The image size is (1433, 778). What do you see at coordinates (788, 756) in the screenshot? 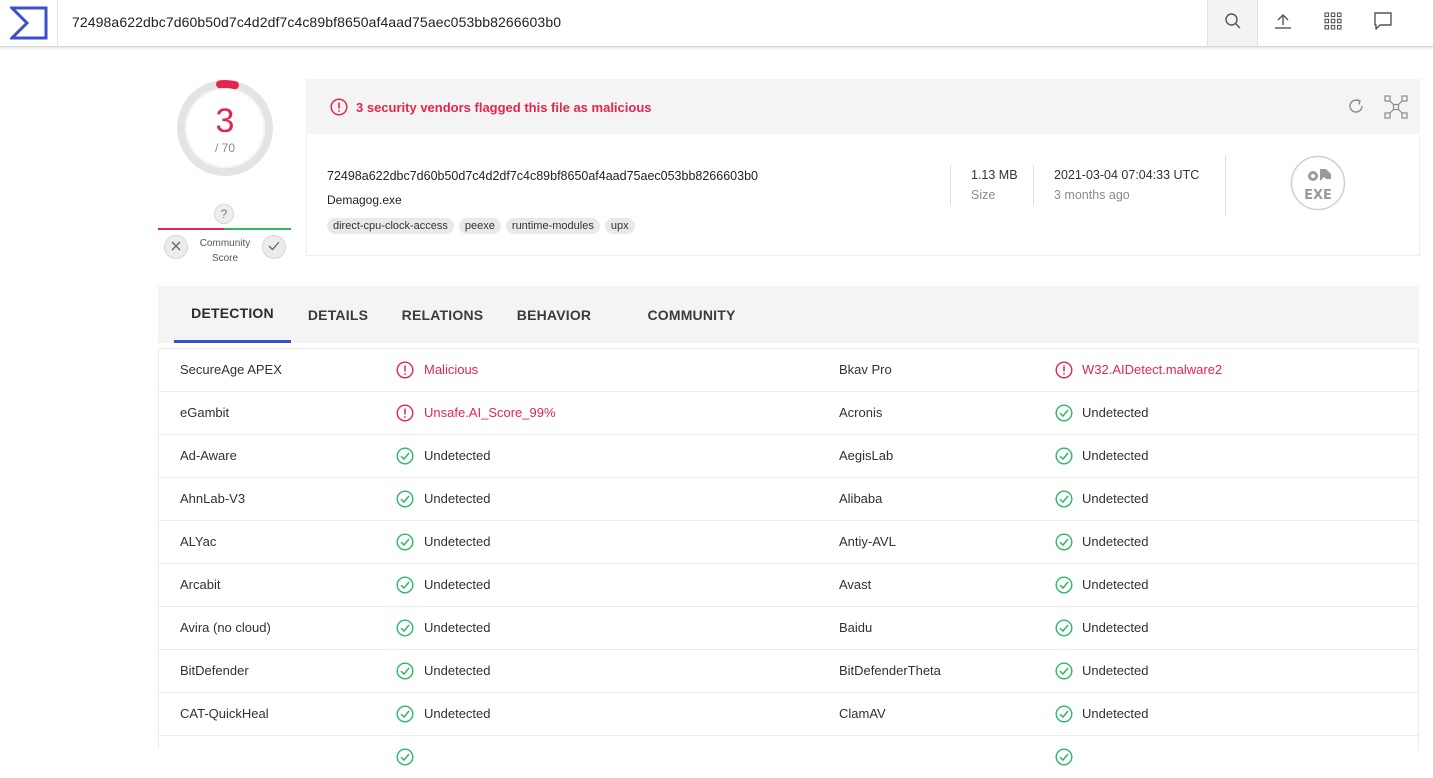
I see `table-row` at bounding box center [788, 756].